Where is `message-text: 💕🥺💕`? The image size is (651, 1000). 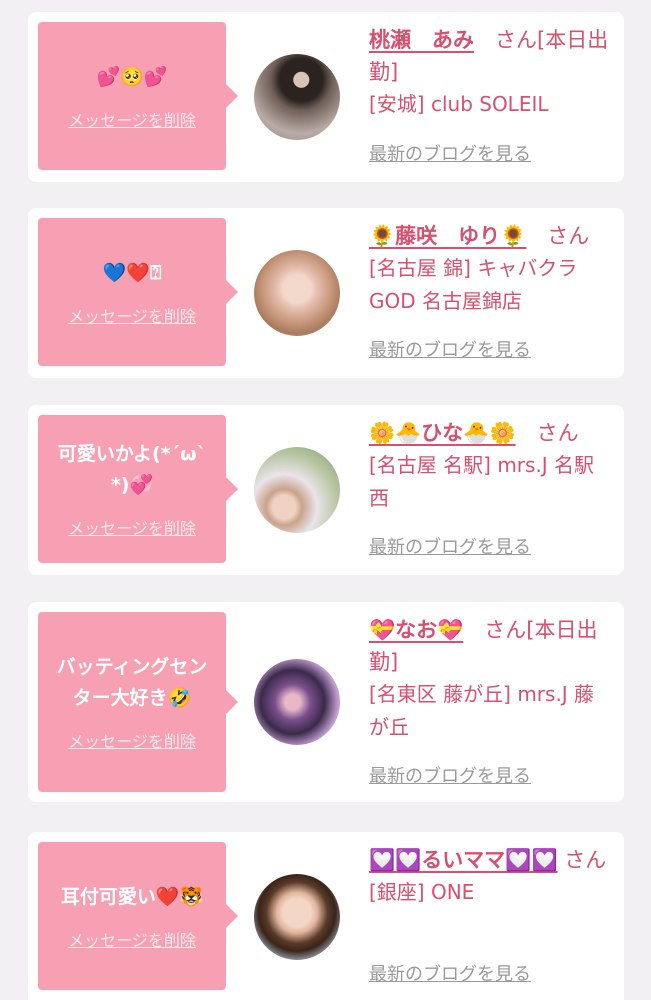 message-text: 💕🥺💕 is located at coordinates (132, 76).